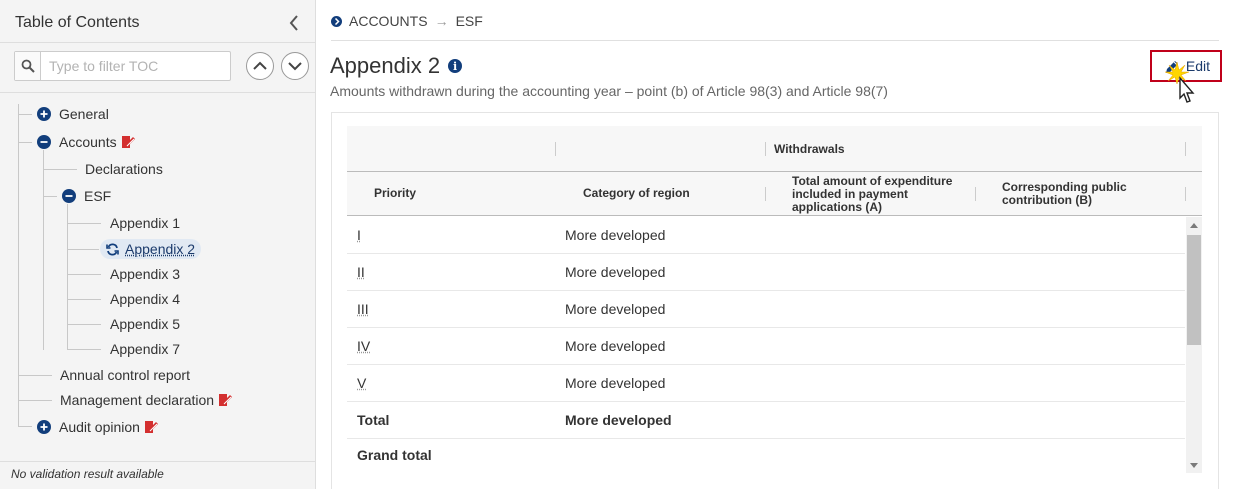  I want to click on toc-item-label: Appendix 1, so click(145, 223).